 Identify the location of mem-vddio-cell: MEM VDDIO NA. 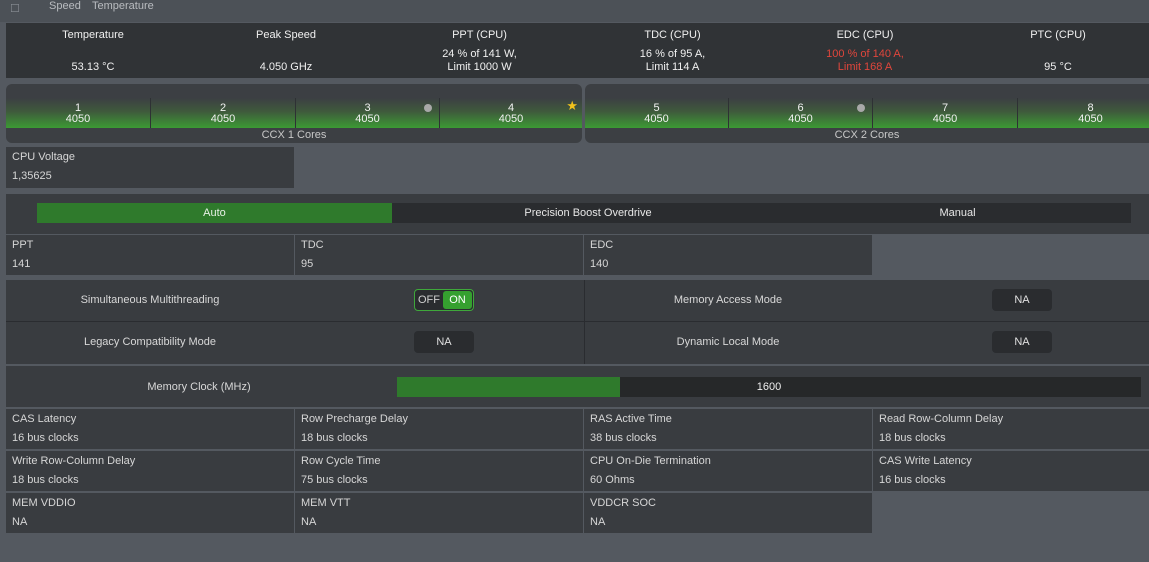
(150, 513).